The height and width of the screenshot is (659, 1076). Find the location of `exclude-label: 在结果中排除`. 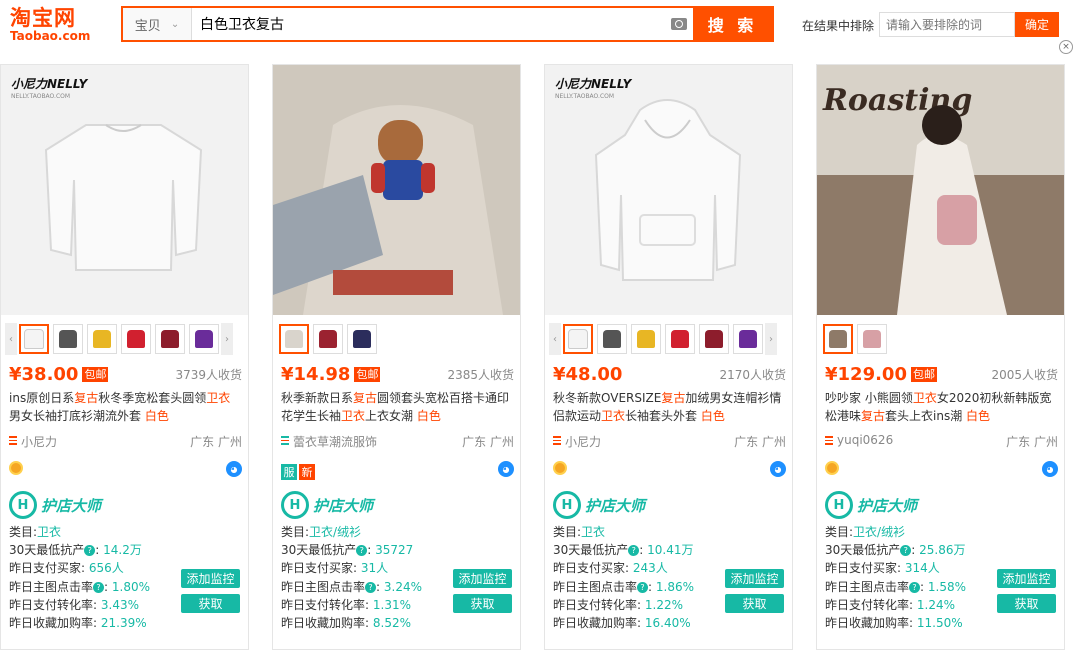

exclude-label: 在结果中排除 is located at coordinates (838, 26).